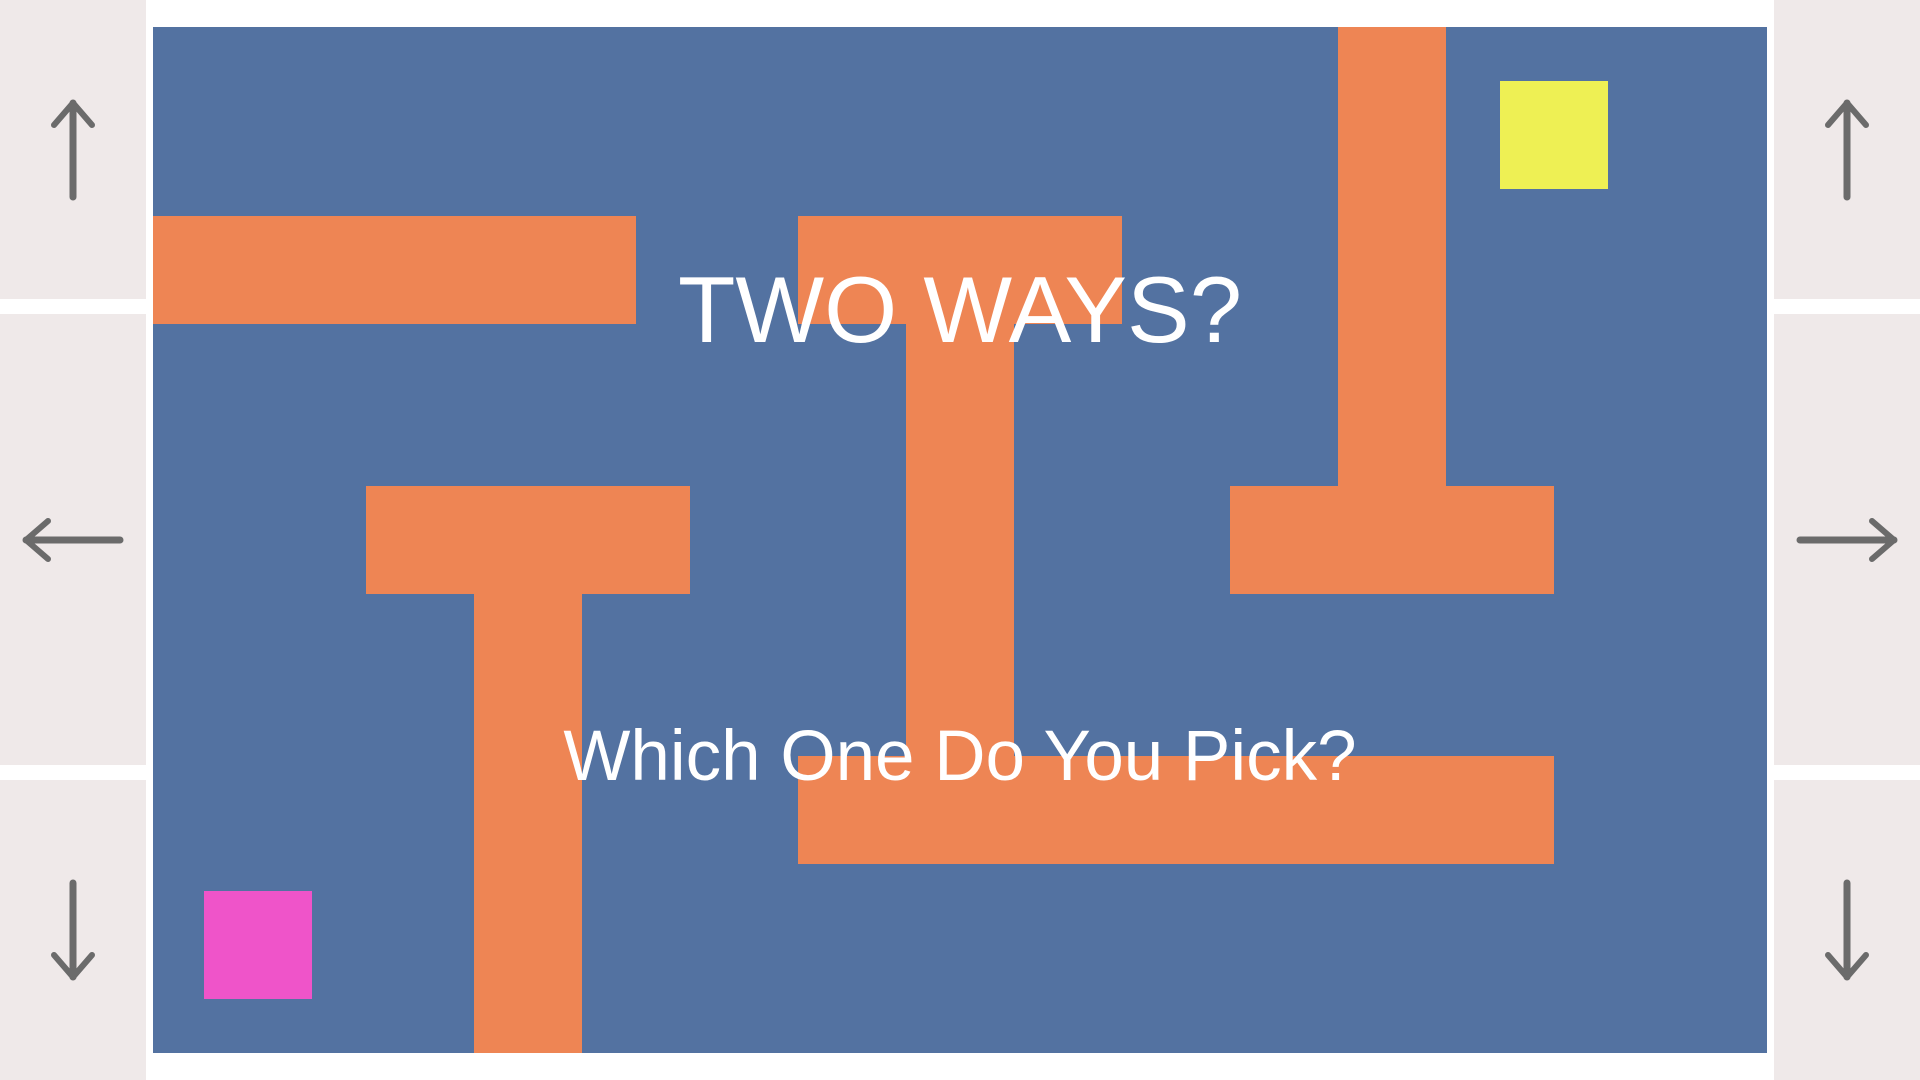 This screenshot has width=1920, height=1080. I want to click on left-arrow-icon, so click(73, 539).